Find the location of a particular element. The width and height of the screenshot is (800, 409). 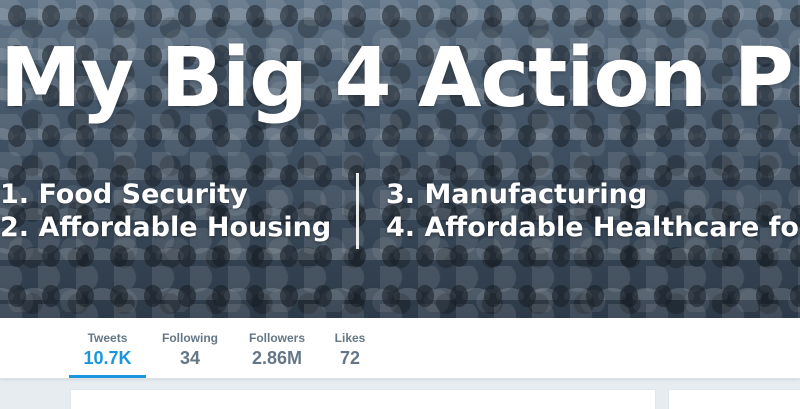

tab-following: Following 34 is located at coordinates (190, 348).